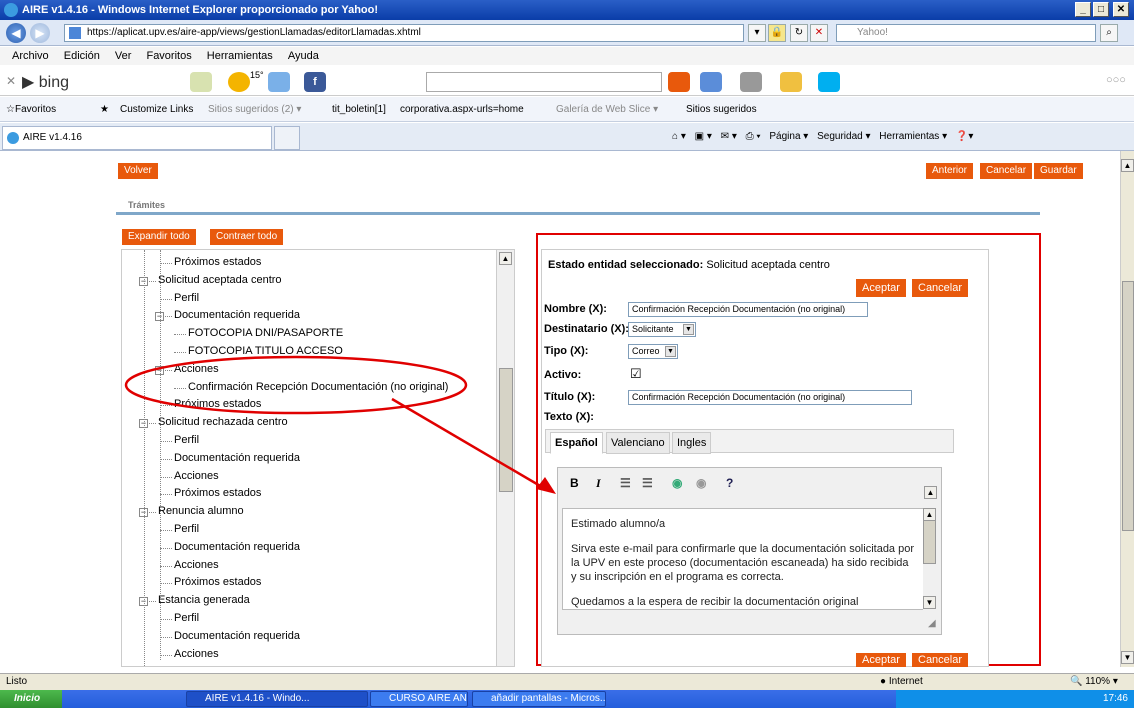 The image size is (1134, 708). What do you see at coordinates (1115, 698) in the screenshot?
I see `clock: 17:46` at bounding box center [1115, 698].